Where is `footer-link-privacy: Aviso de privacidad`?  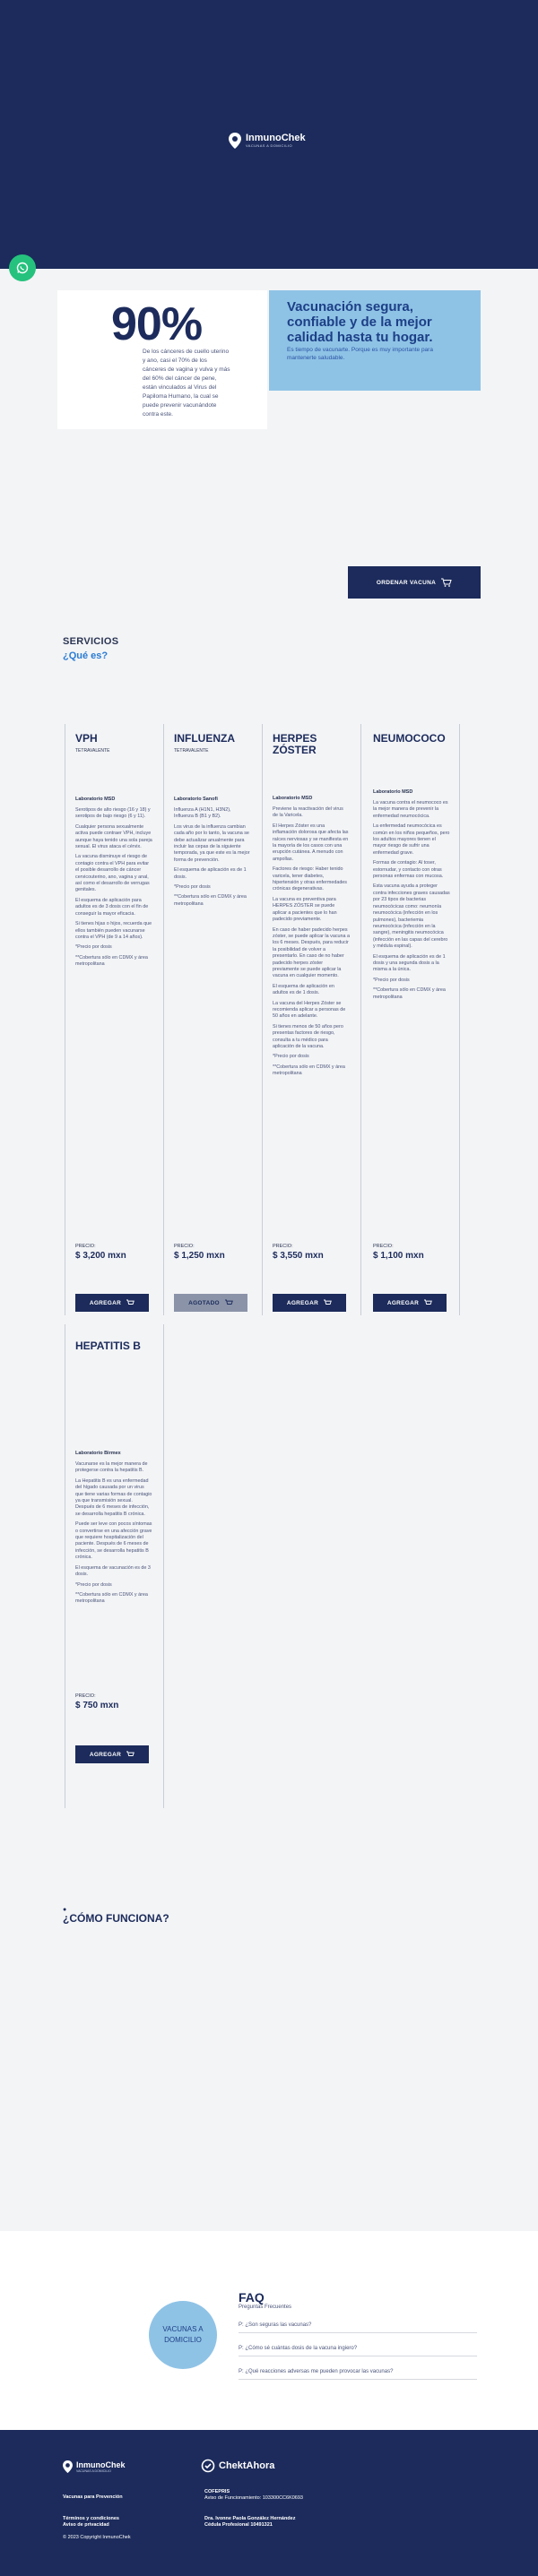 footer-link-privacy: Aviso de privacidad is located at coordinates (86, 2526).